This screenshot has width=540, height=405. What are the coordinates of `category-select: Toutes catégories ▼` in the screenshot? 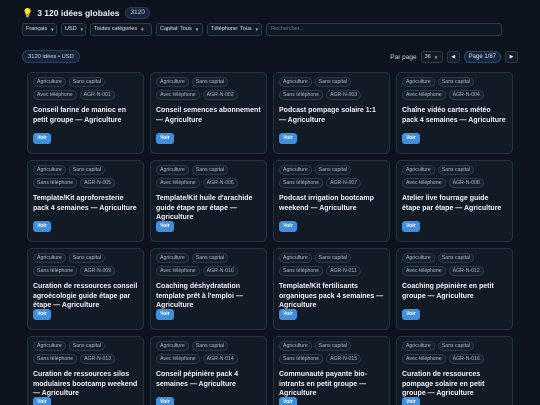 It's located at (121, 29).